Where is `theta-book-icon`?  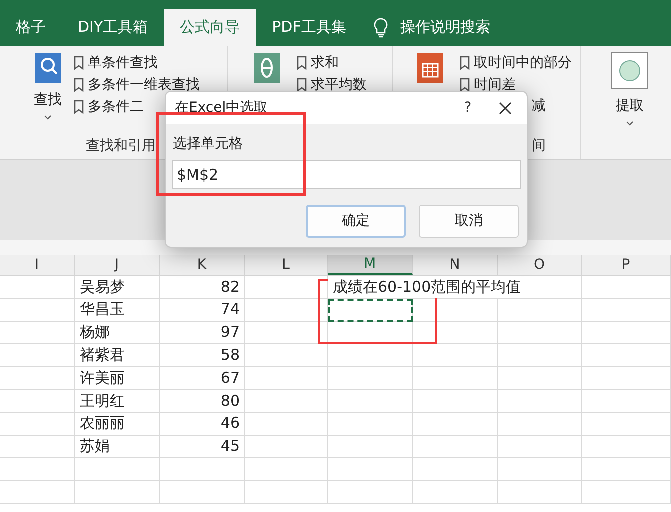 theta-book-icon is located at coordinates (267, 68).